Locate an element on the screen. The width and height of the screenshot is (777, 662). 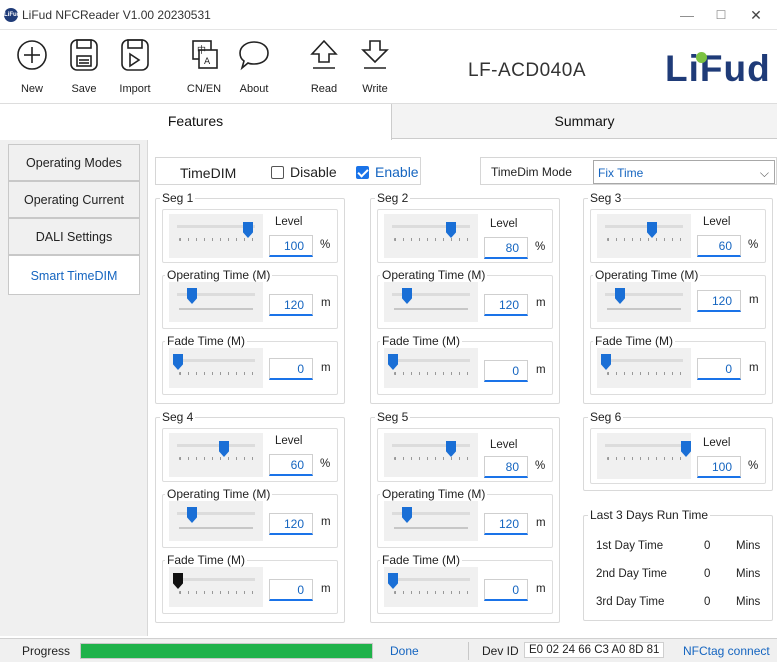
seg4-fade-slider is located at coordinates (216, 587).